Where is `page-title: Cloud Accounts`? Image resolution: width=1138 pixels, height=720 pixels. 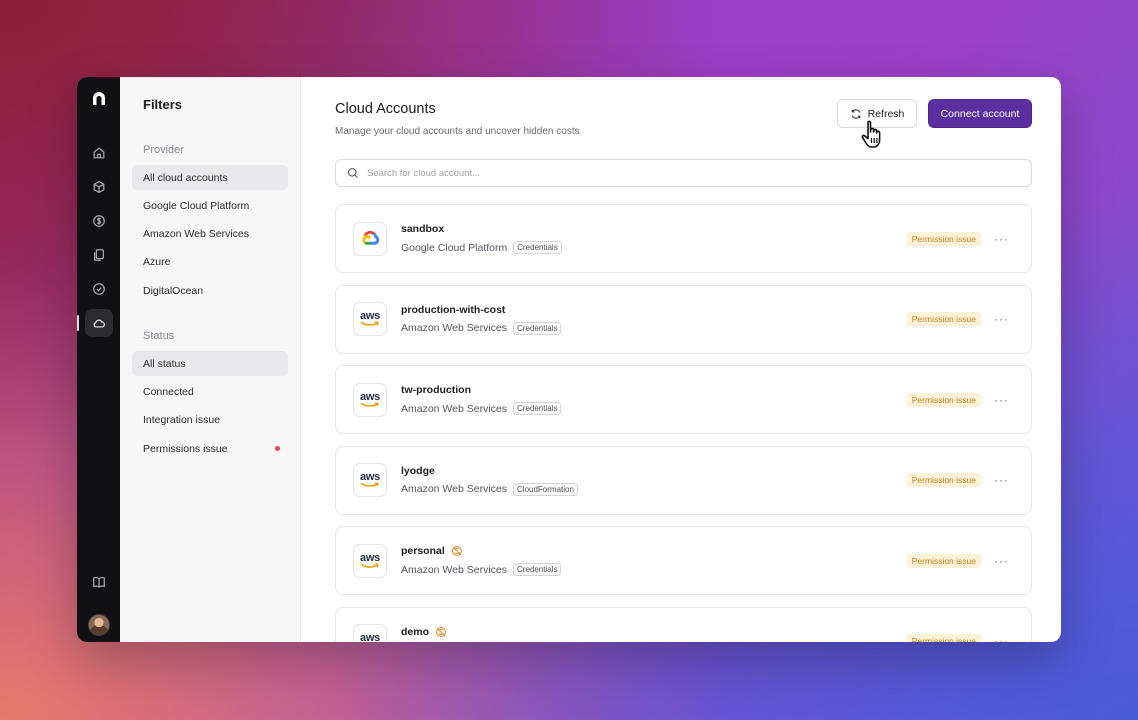 page-title: Cloud Accounts is located at coordinates (385, 109).